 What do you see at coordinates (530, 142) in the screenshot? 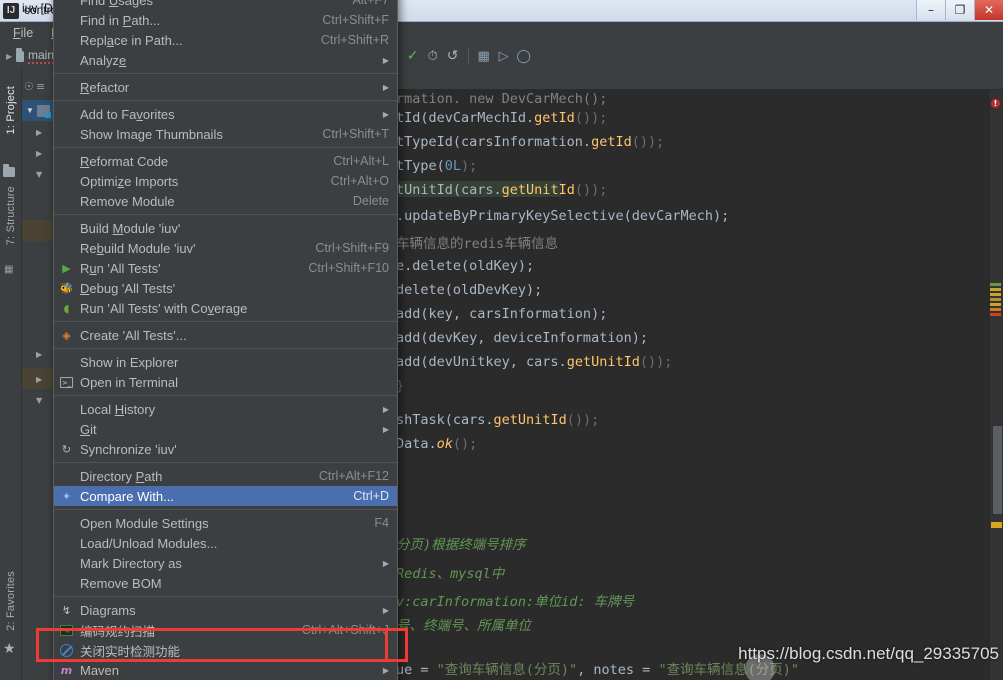
I see `code-line: tTypeId(carsInformation.getId());` at bounding box center [530, 142].